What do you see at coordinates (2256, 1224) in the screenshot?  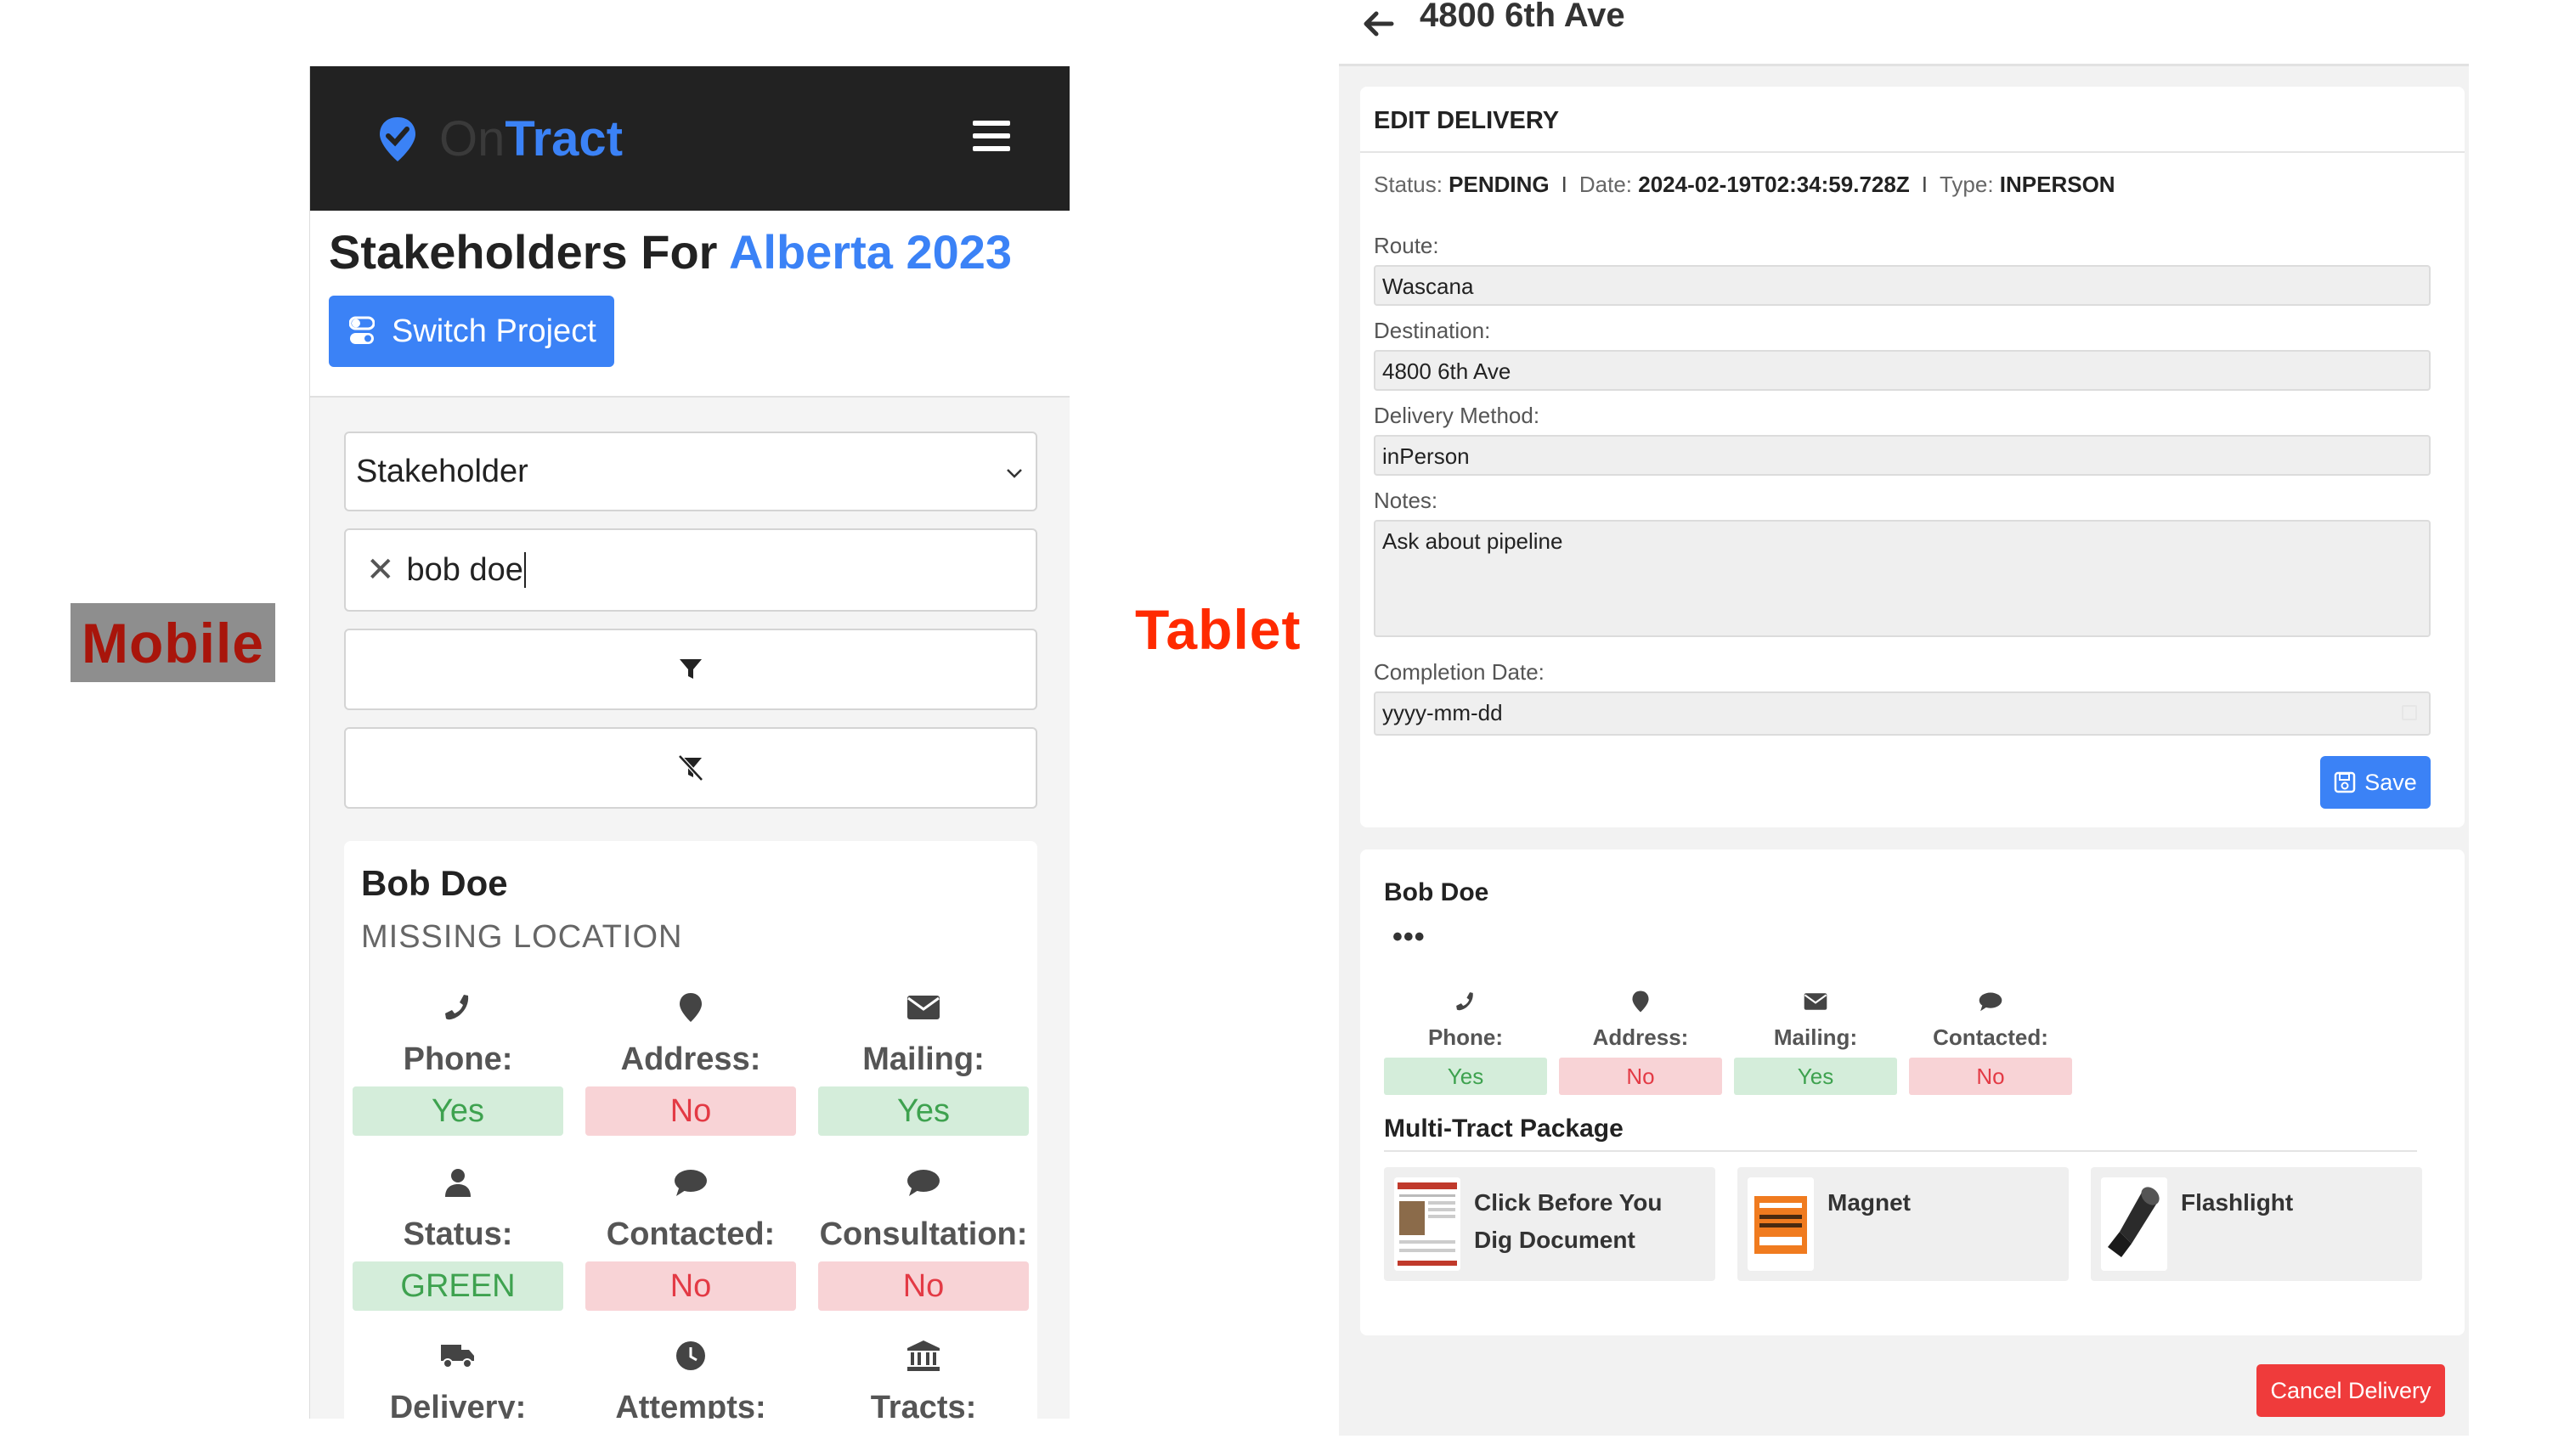 I see `package-item-flashlight: Flashlight` at bounding box center [2256, 1224].